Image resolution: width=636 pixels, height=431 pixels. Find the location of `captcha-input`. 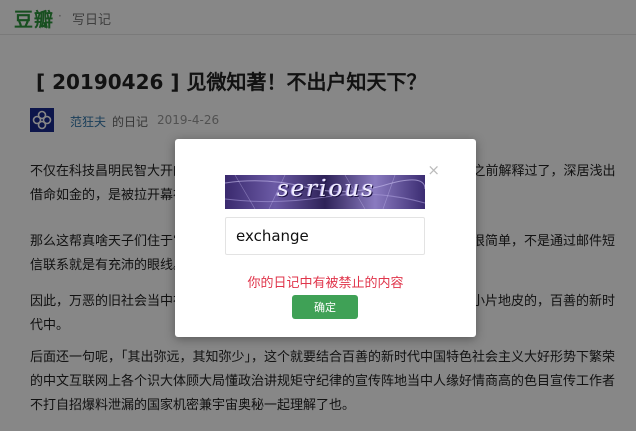

captcha-input is located at coordinates (325, 236).